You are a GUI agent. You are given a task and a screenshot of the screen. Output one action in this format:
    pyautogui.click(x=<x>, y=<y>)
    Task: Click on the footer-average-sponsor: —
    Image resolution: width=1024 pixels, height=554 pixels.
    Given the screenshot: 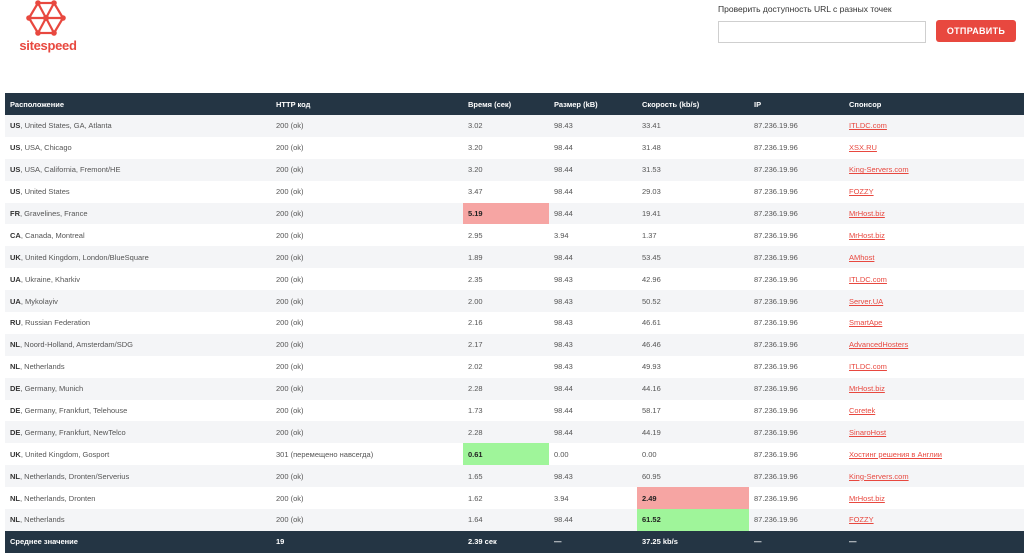 What is the action you would take?
    pyautogui.click(x=934, y=541)
    